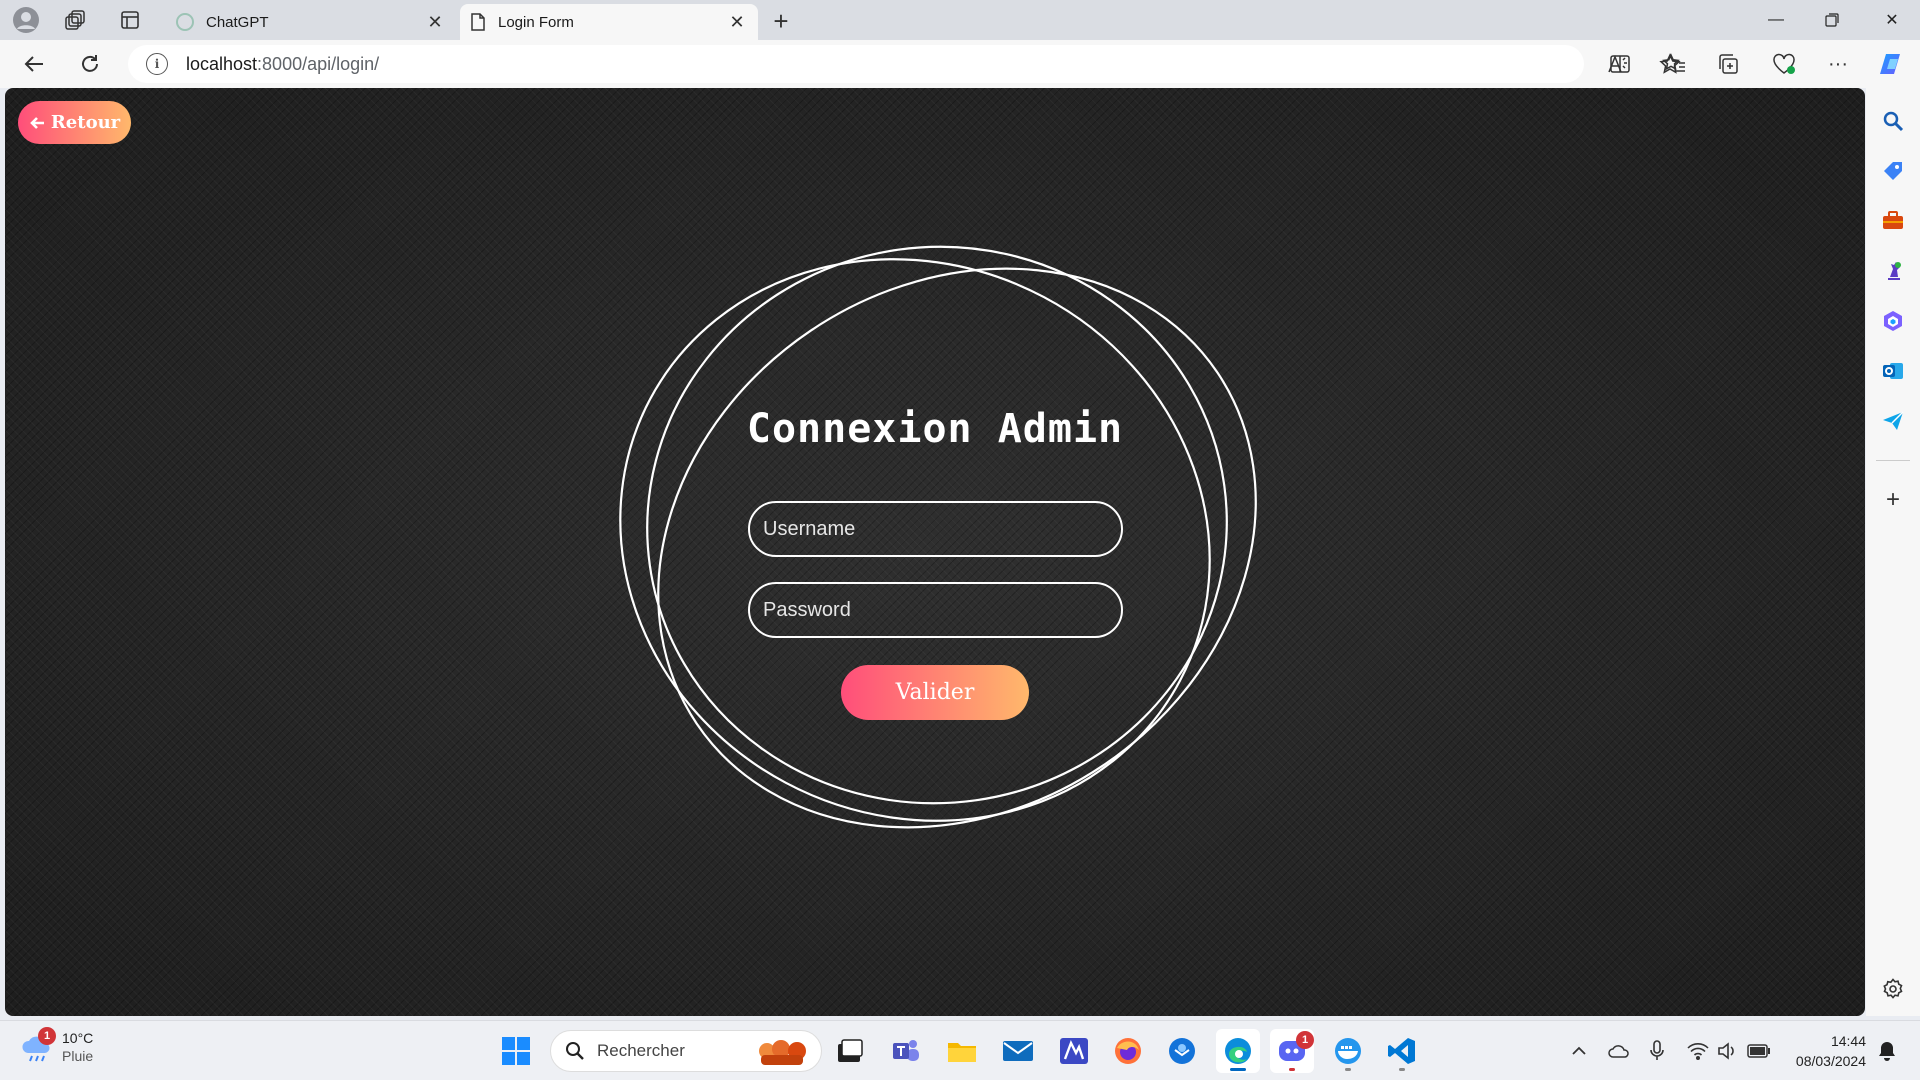 The image size is (1920, 1080). What do you see at coordinates (935, 692) in the screenshot?
I see `submit-button: Valider` at bounding box center [935, 692].